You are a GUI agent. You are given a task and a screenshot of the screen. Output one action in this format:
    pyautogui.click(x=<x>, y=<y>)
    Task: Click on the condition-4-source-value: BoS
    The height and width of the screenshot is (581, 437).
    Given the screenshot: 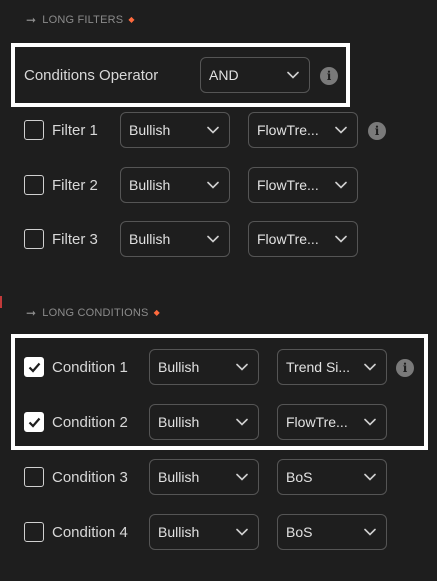 What is the action you would take?
    pyautogui.click(x=299, y=532)
    